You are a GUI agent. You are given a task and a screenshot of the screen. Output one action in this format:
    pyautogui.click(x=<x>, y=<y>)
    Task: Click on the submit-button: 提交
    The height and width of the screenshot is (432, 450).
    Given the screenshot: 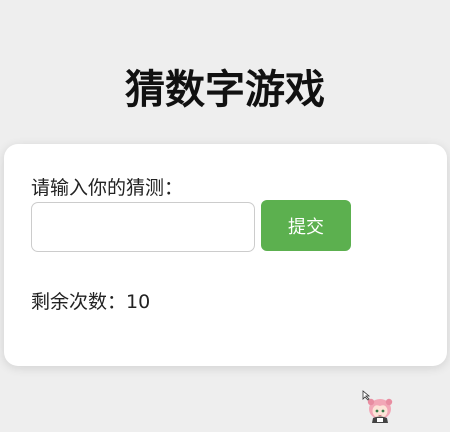 What is the action you would take?
    pyautogui.click(x=306, y=225)
    